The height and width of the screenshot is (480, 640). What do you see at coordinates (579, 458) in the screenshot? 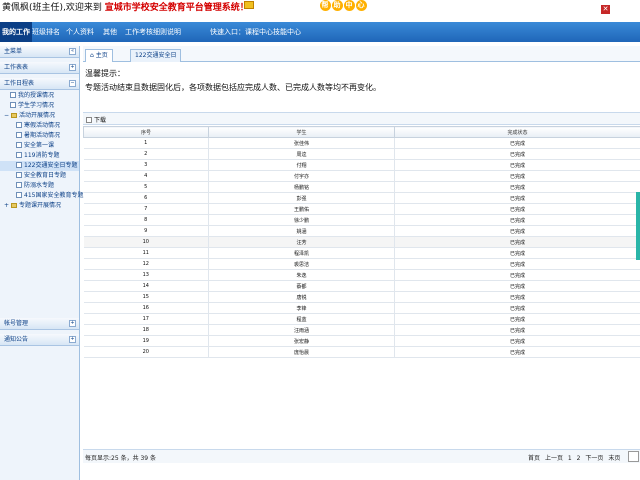
I see `page-2-link: 2` at bounding box center [579, 458].